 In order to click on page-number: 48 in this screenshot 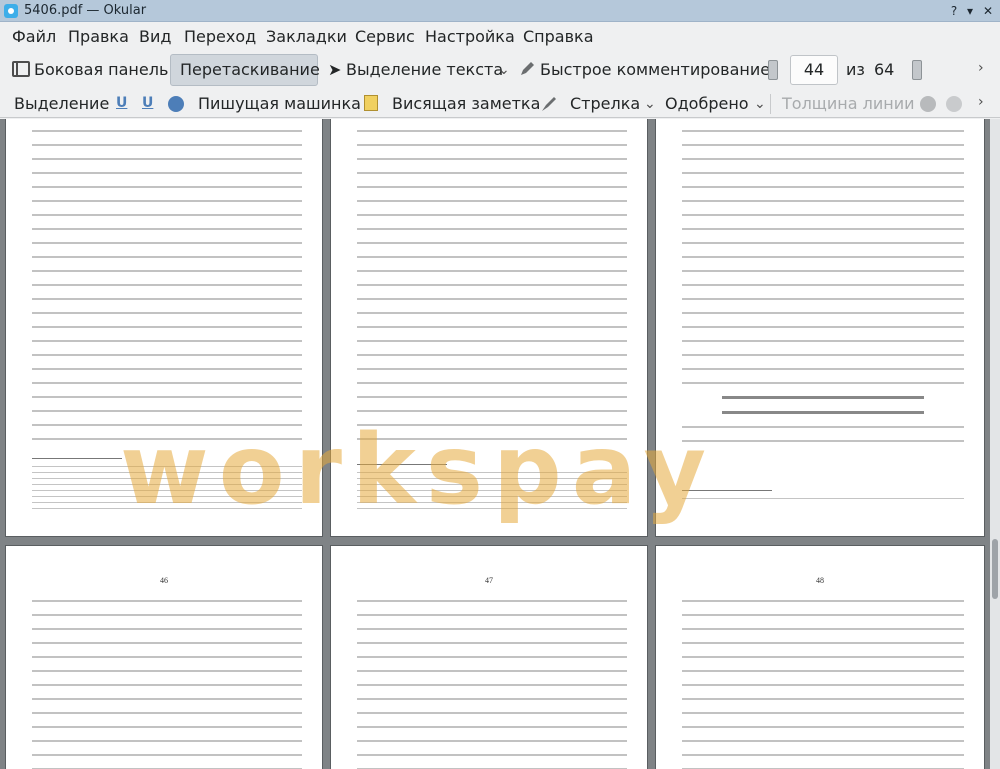, I will do `click(820, 580)`.